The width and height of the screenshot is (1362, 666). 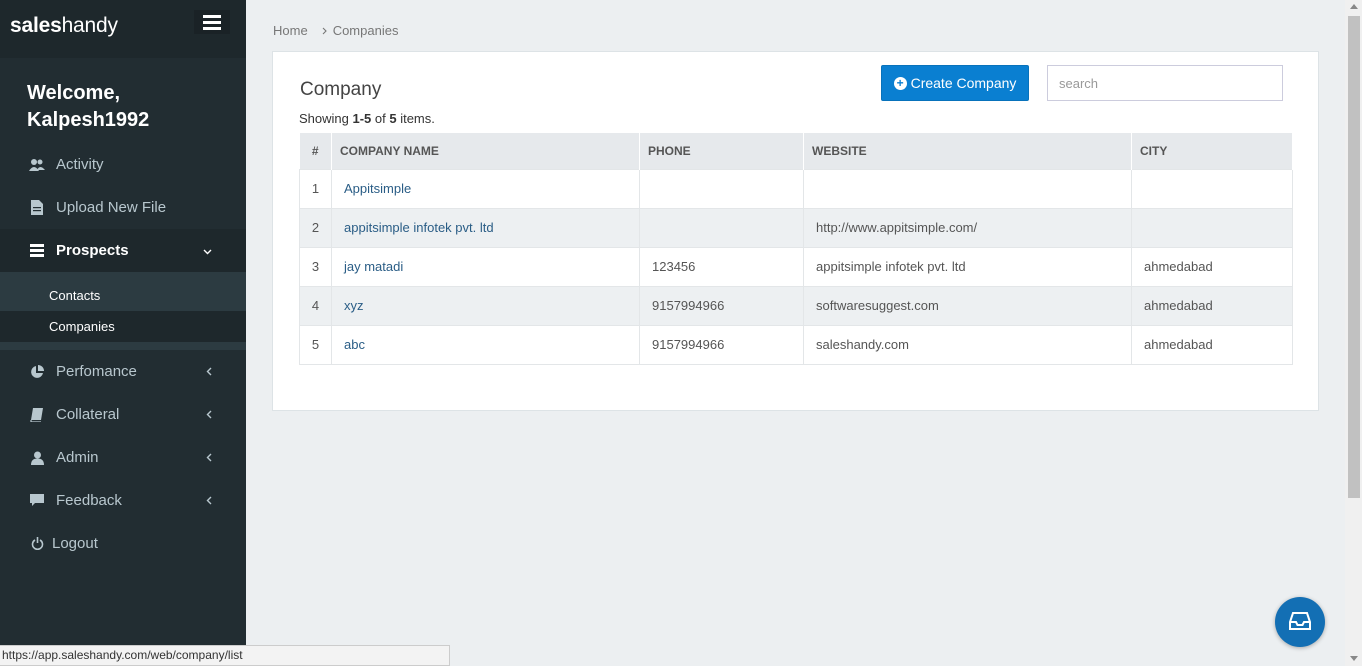 What do you see at coordinates (1354, 658) in the screenshot?
I see `scroll-down-icon` at bounding box center [1354, 658].